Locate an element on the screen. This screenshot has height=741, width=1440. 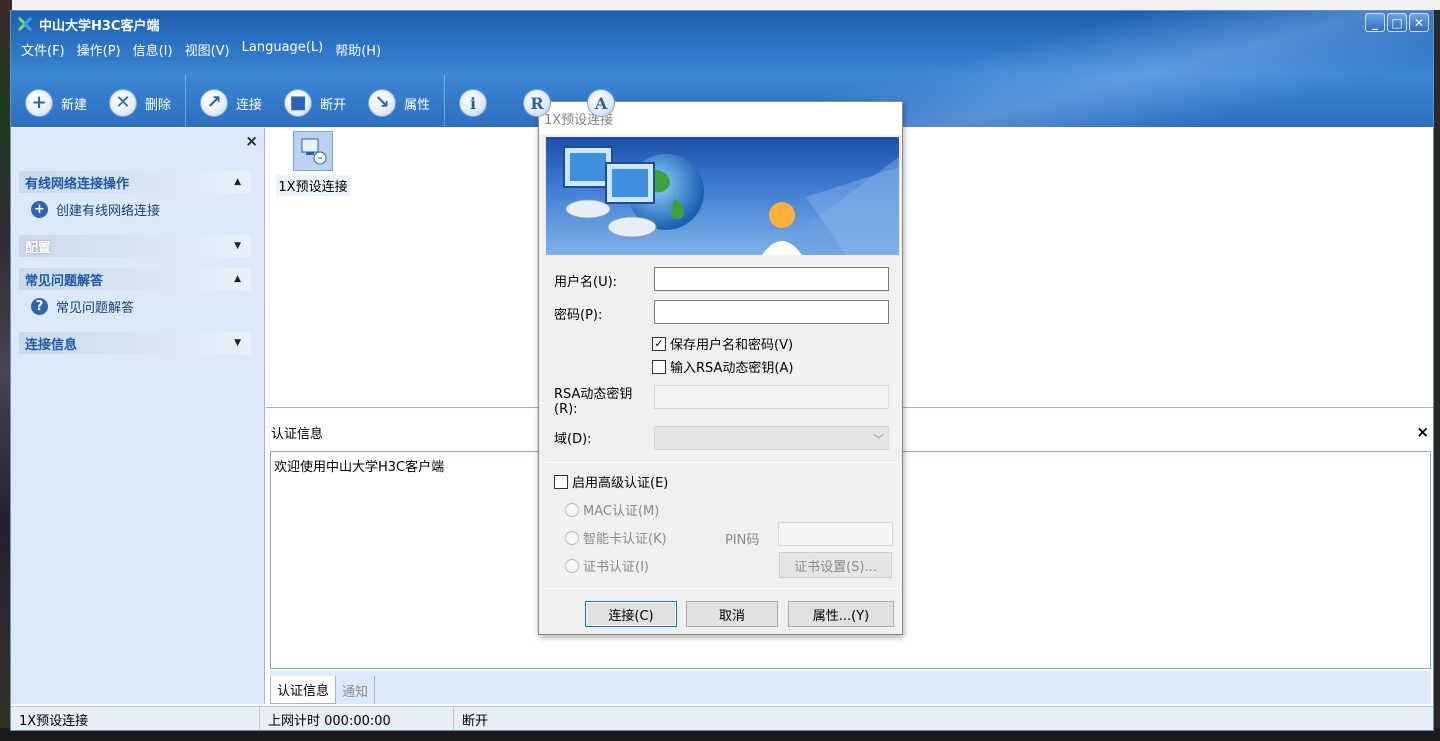
status-state: 断开 is located at coordinates (475, 721).